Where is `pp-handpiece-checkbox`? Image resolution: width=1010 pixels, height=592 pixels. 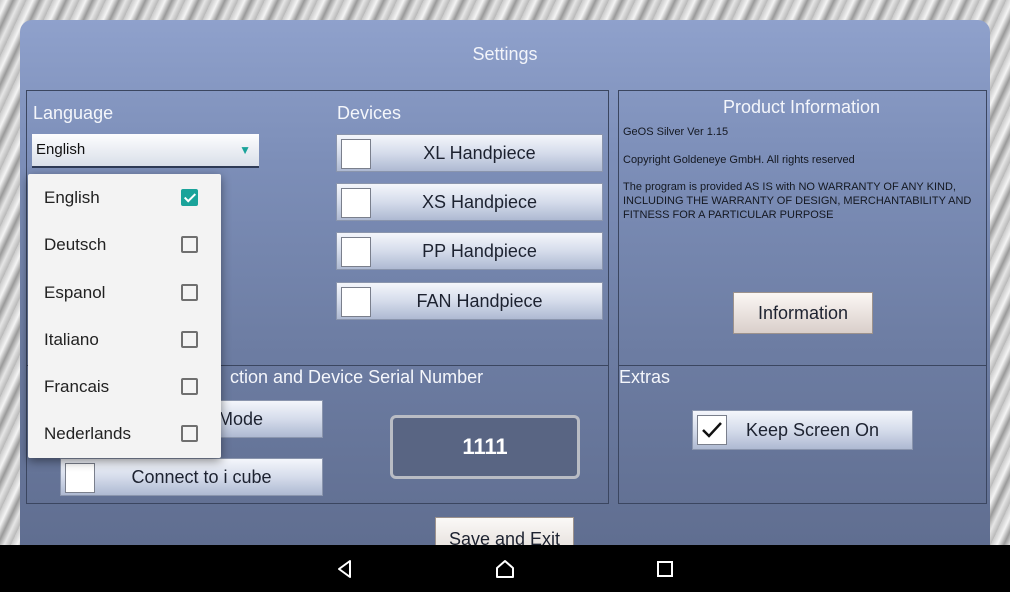
pp-handpiece-checkbox is located at coordinates (356, 252).